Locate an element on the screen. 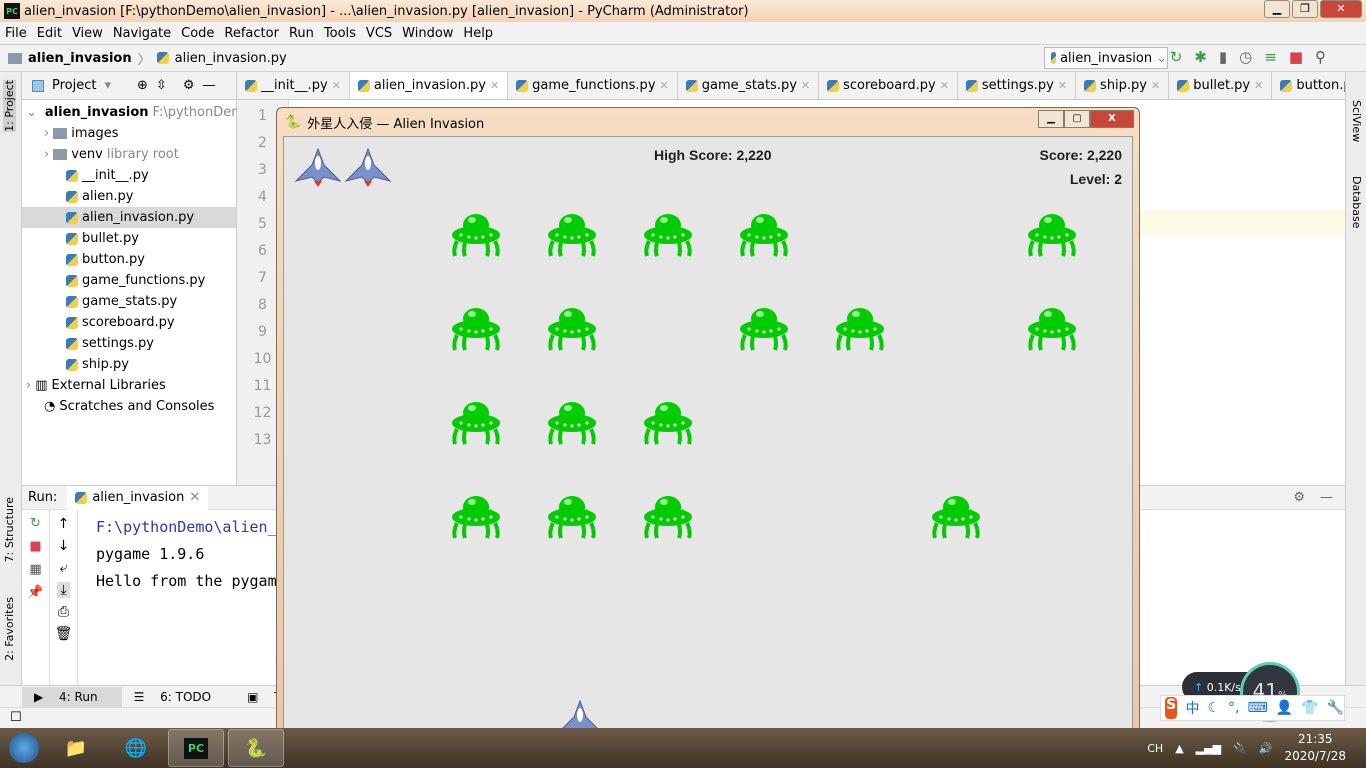  explorer-icon: 📁 is located at coordinates (76, 748).